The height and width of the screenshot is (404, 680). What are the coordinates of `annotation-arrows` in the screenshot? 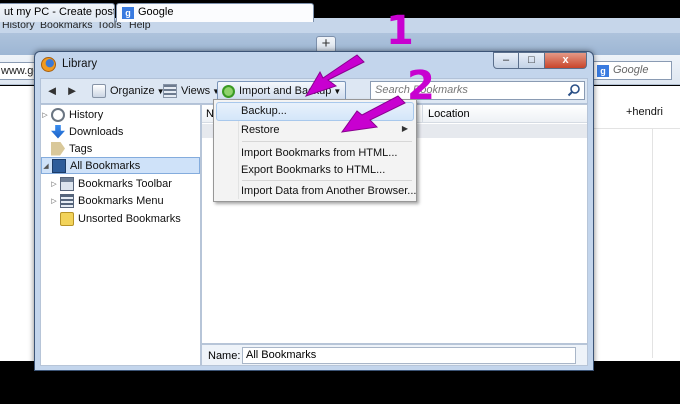 It's located at (355, 93).